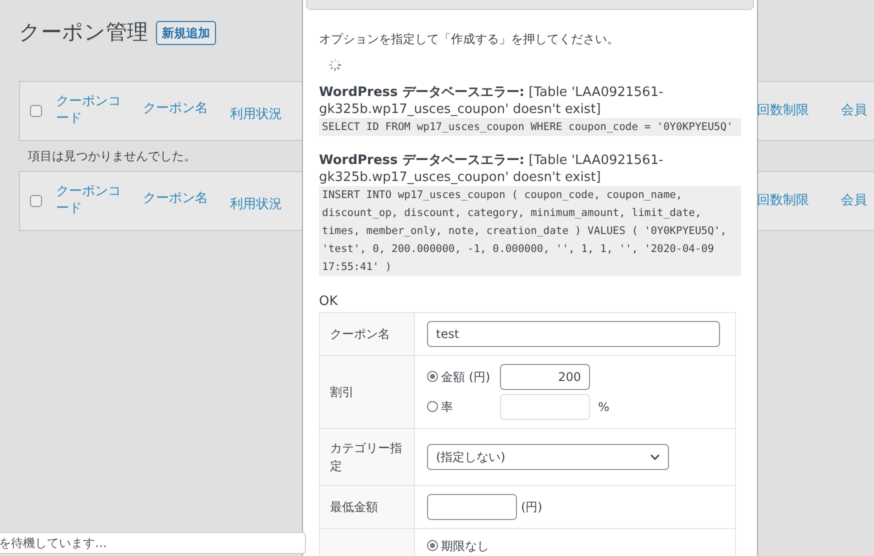 The height and width of the screenshot is (556, 874). I want to click on amount-field, so click(472, 507).